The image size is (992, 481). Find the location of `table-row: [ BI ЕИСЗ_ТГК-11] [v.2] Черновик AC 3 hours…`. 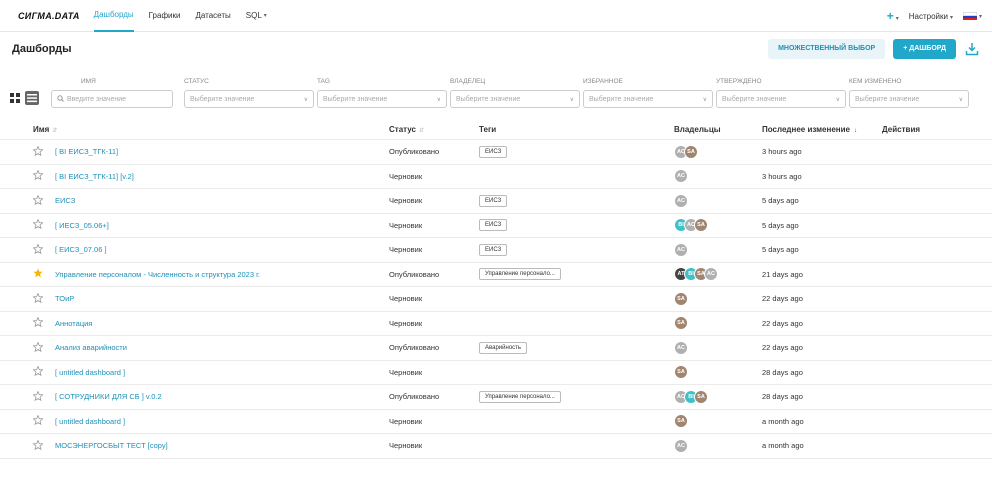

table-row: [ BI ЕИСЗ_ТГК-11] [v.2] Черновик AC 3 hours… is located at coordinates (496, 177).